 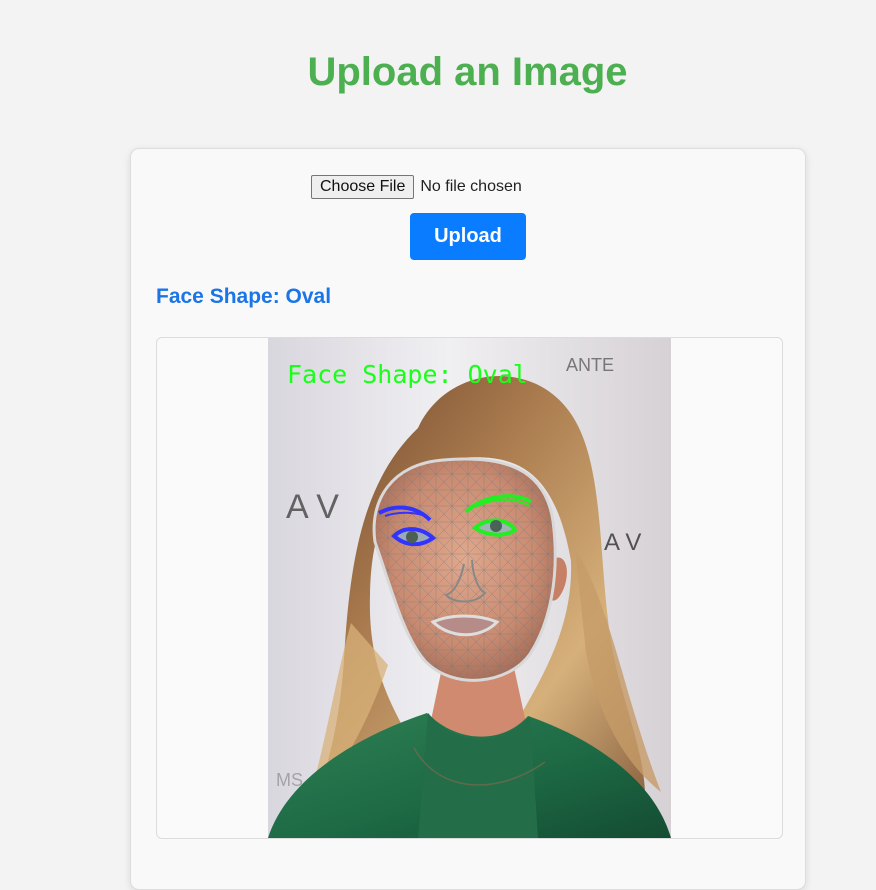 What do you see at coordinates (468, 236) in the screenshot?
I see `upload-button: Upload` at bounding box center [468, 236].